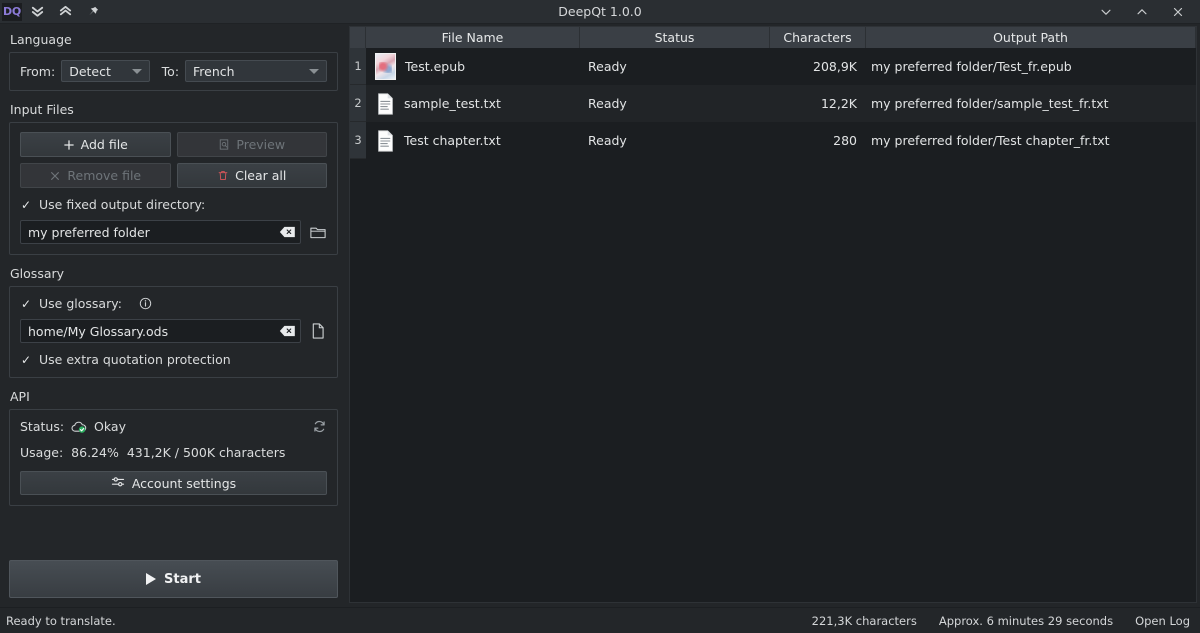  What do you see at coordinates (358, 140) in the screenshot?
I see `row-number: 3` at bounding box center [358, 140].